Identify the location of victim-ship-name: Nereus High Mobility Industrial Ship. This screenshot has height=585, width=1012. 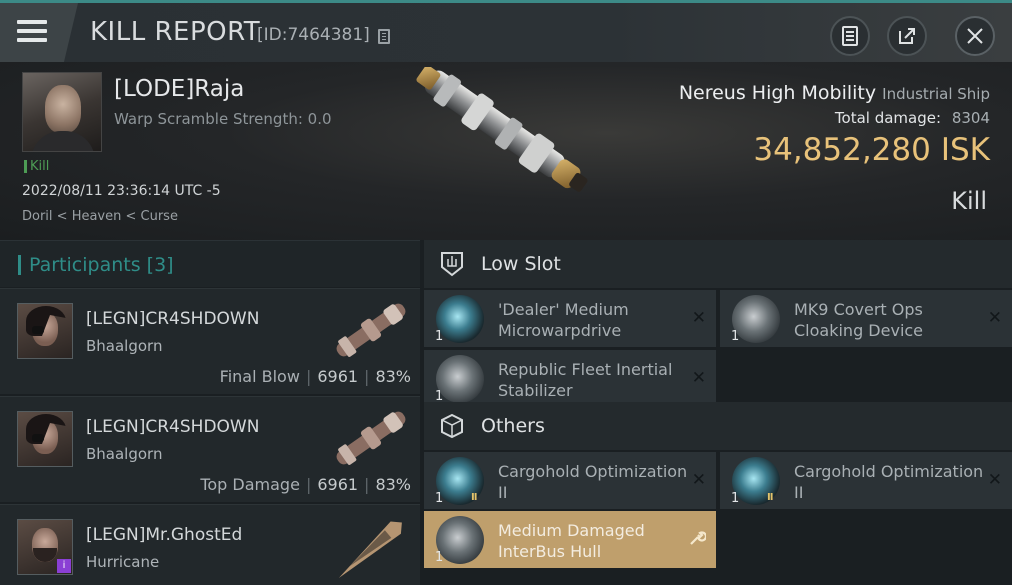
(834, 93).